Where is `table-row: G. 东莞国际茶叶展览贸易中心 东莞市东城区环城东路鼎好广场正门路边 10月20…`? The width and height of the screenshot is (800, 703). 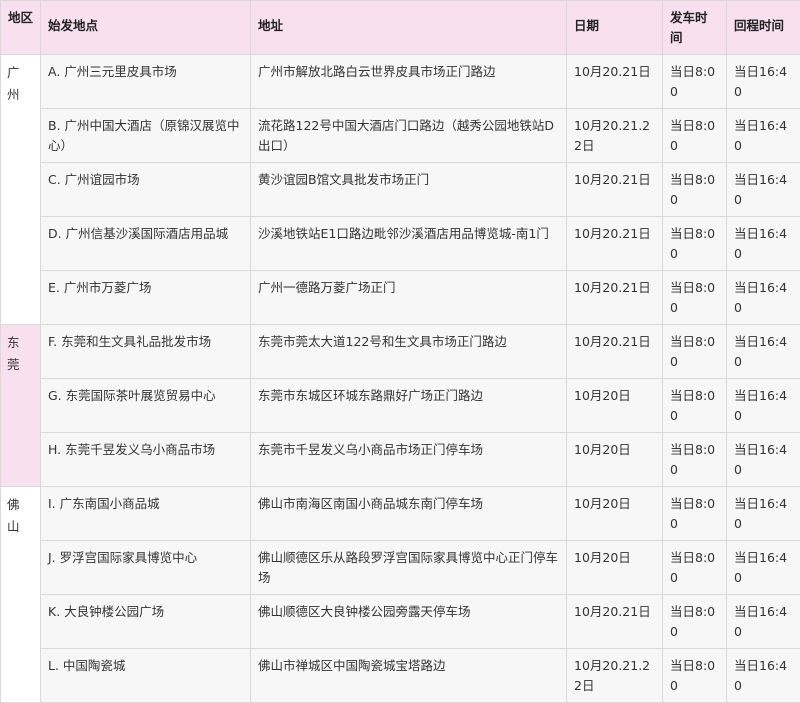
table-row: G. 东莞国际茶叶展览贸易中心 东莞市东城区环城东路鼎好广场正门路边 10月20… is located at coordinates (400, 406).